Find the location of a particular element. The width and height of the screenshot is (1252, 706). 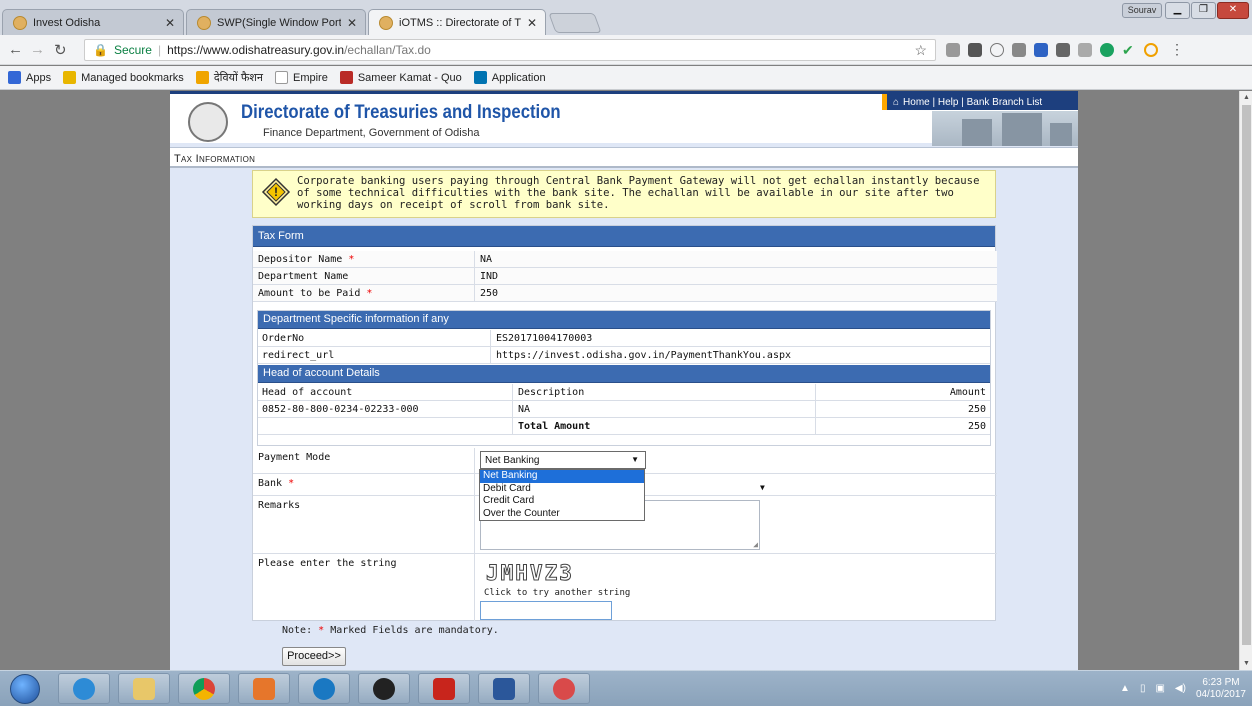

amount-value: 250 is located at coordinates (489, 293).